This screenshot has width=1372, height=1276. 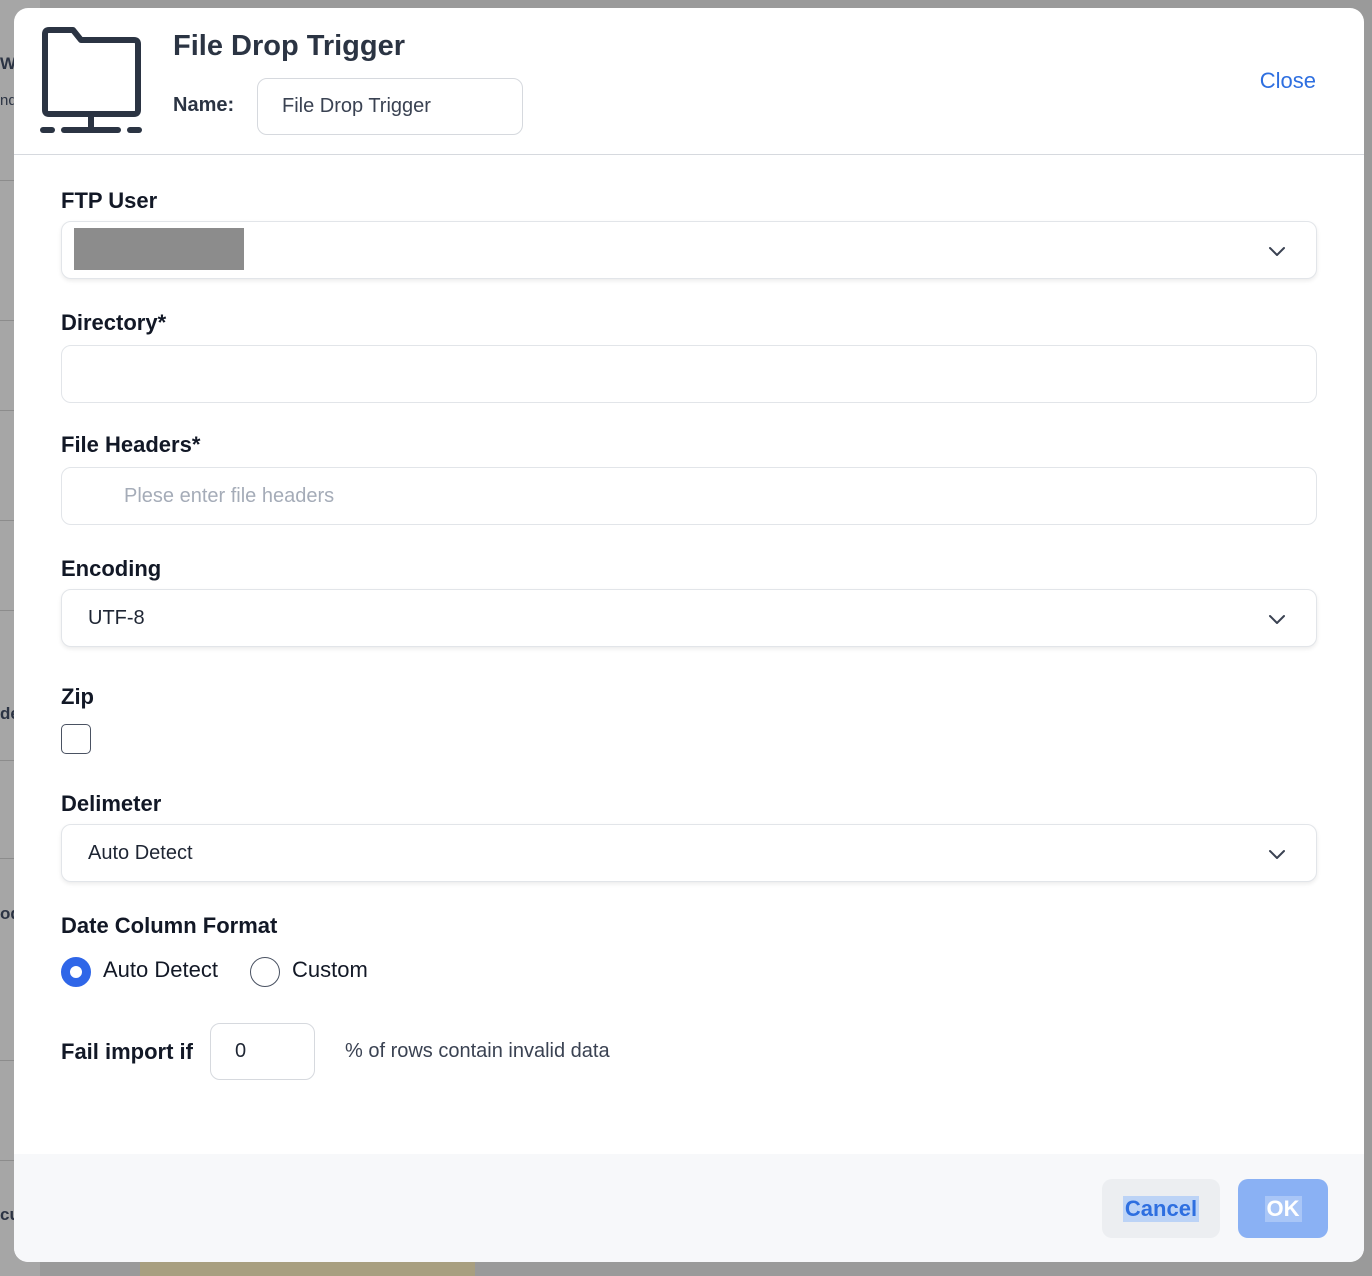 I want to click on ftp-user-select, so click(x=689, y=250).